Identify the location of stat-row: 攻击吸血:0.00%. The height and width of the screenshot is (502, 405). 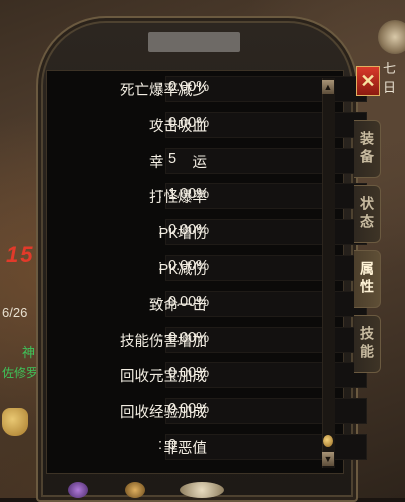
(206, 124).